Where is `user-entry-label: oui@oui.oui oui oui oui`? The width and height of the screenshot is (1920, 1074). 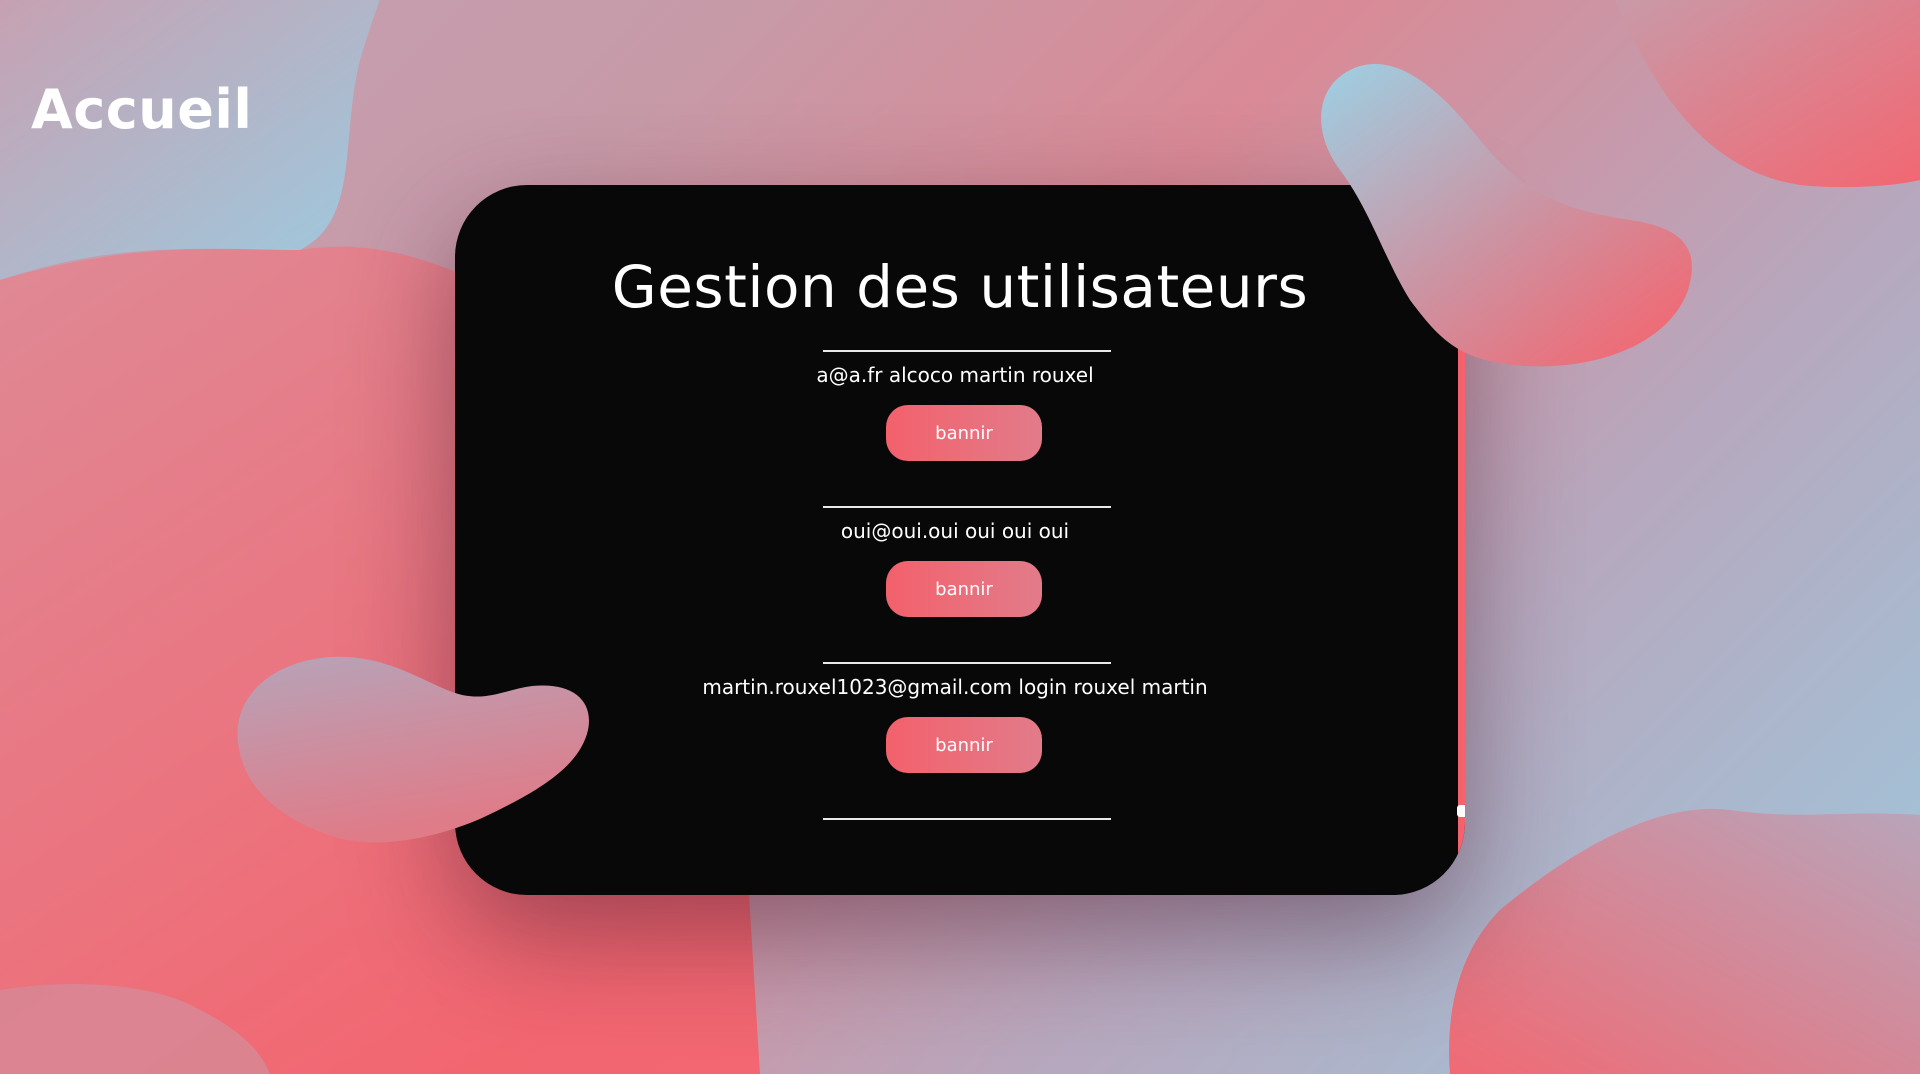
user-entry-label: oui@oui.oui oui oui oui is located at coordinates (955, 531).